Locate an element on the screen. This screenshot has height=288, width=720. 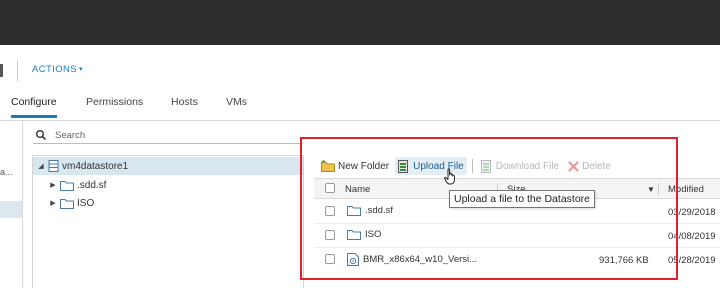
row-modified: 04/08/2019 is located at coordinates (692, 236).